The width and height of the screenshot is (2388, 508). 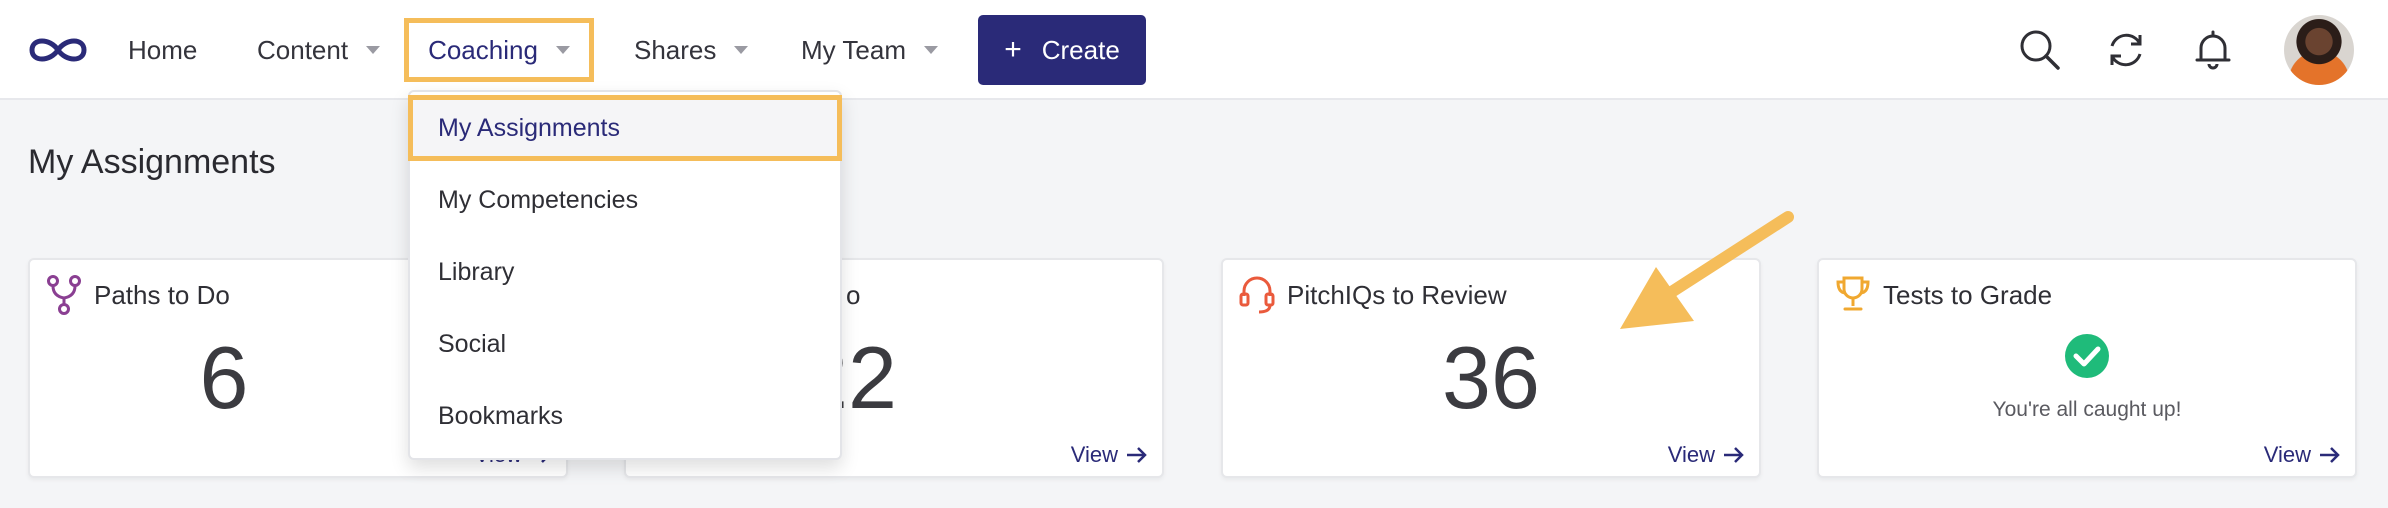 What do you see at coordinates (1080, 49) in the screenshot?
I see `create-button-label: Create` at bounding box center [1080, 49].